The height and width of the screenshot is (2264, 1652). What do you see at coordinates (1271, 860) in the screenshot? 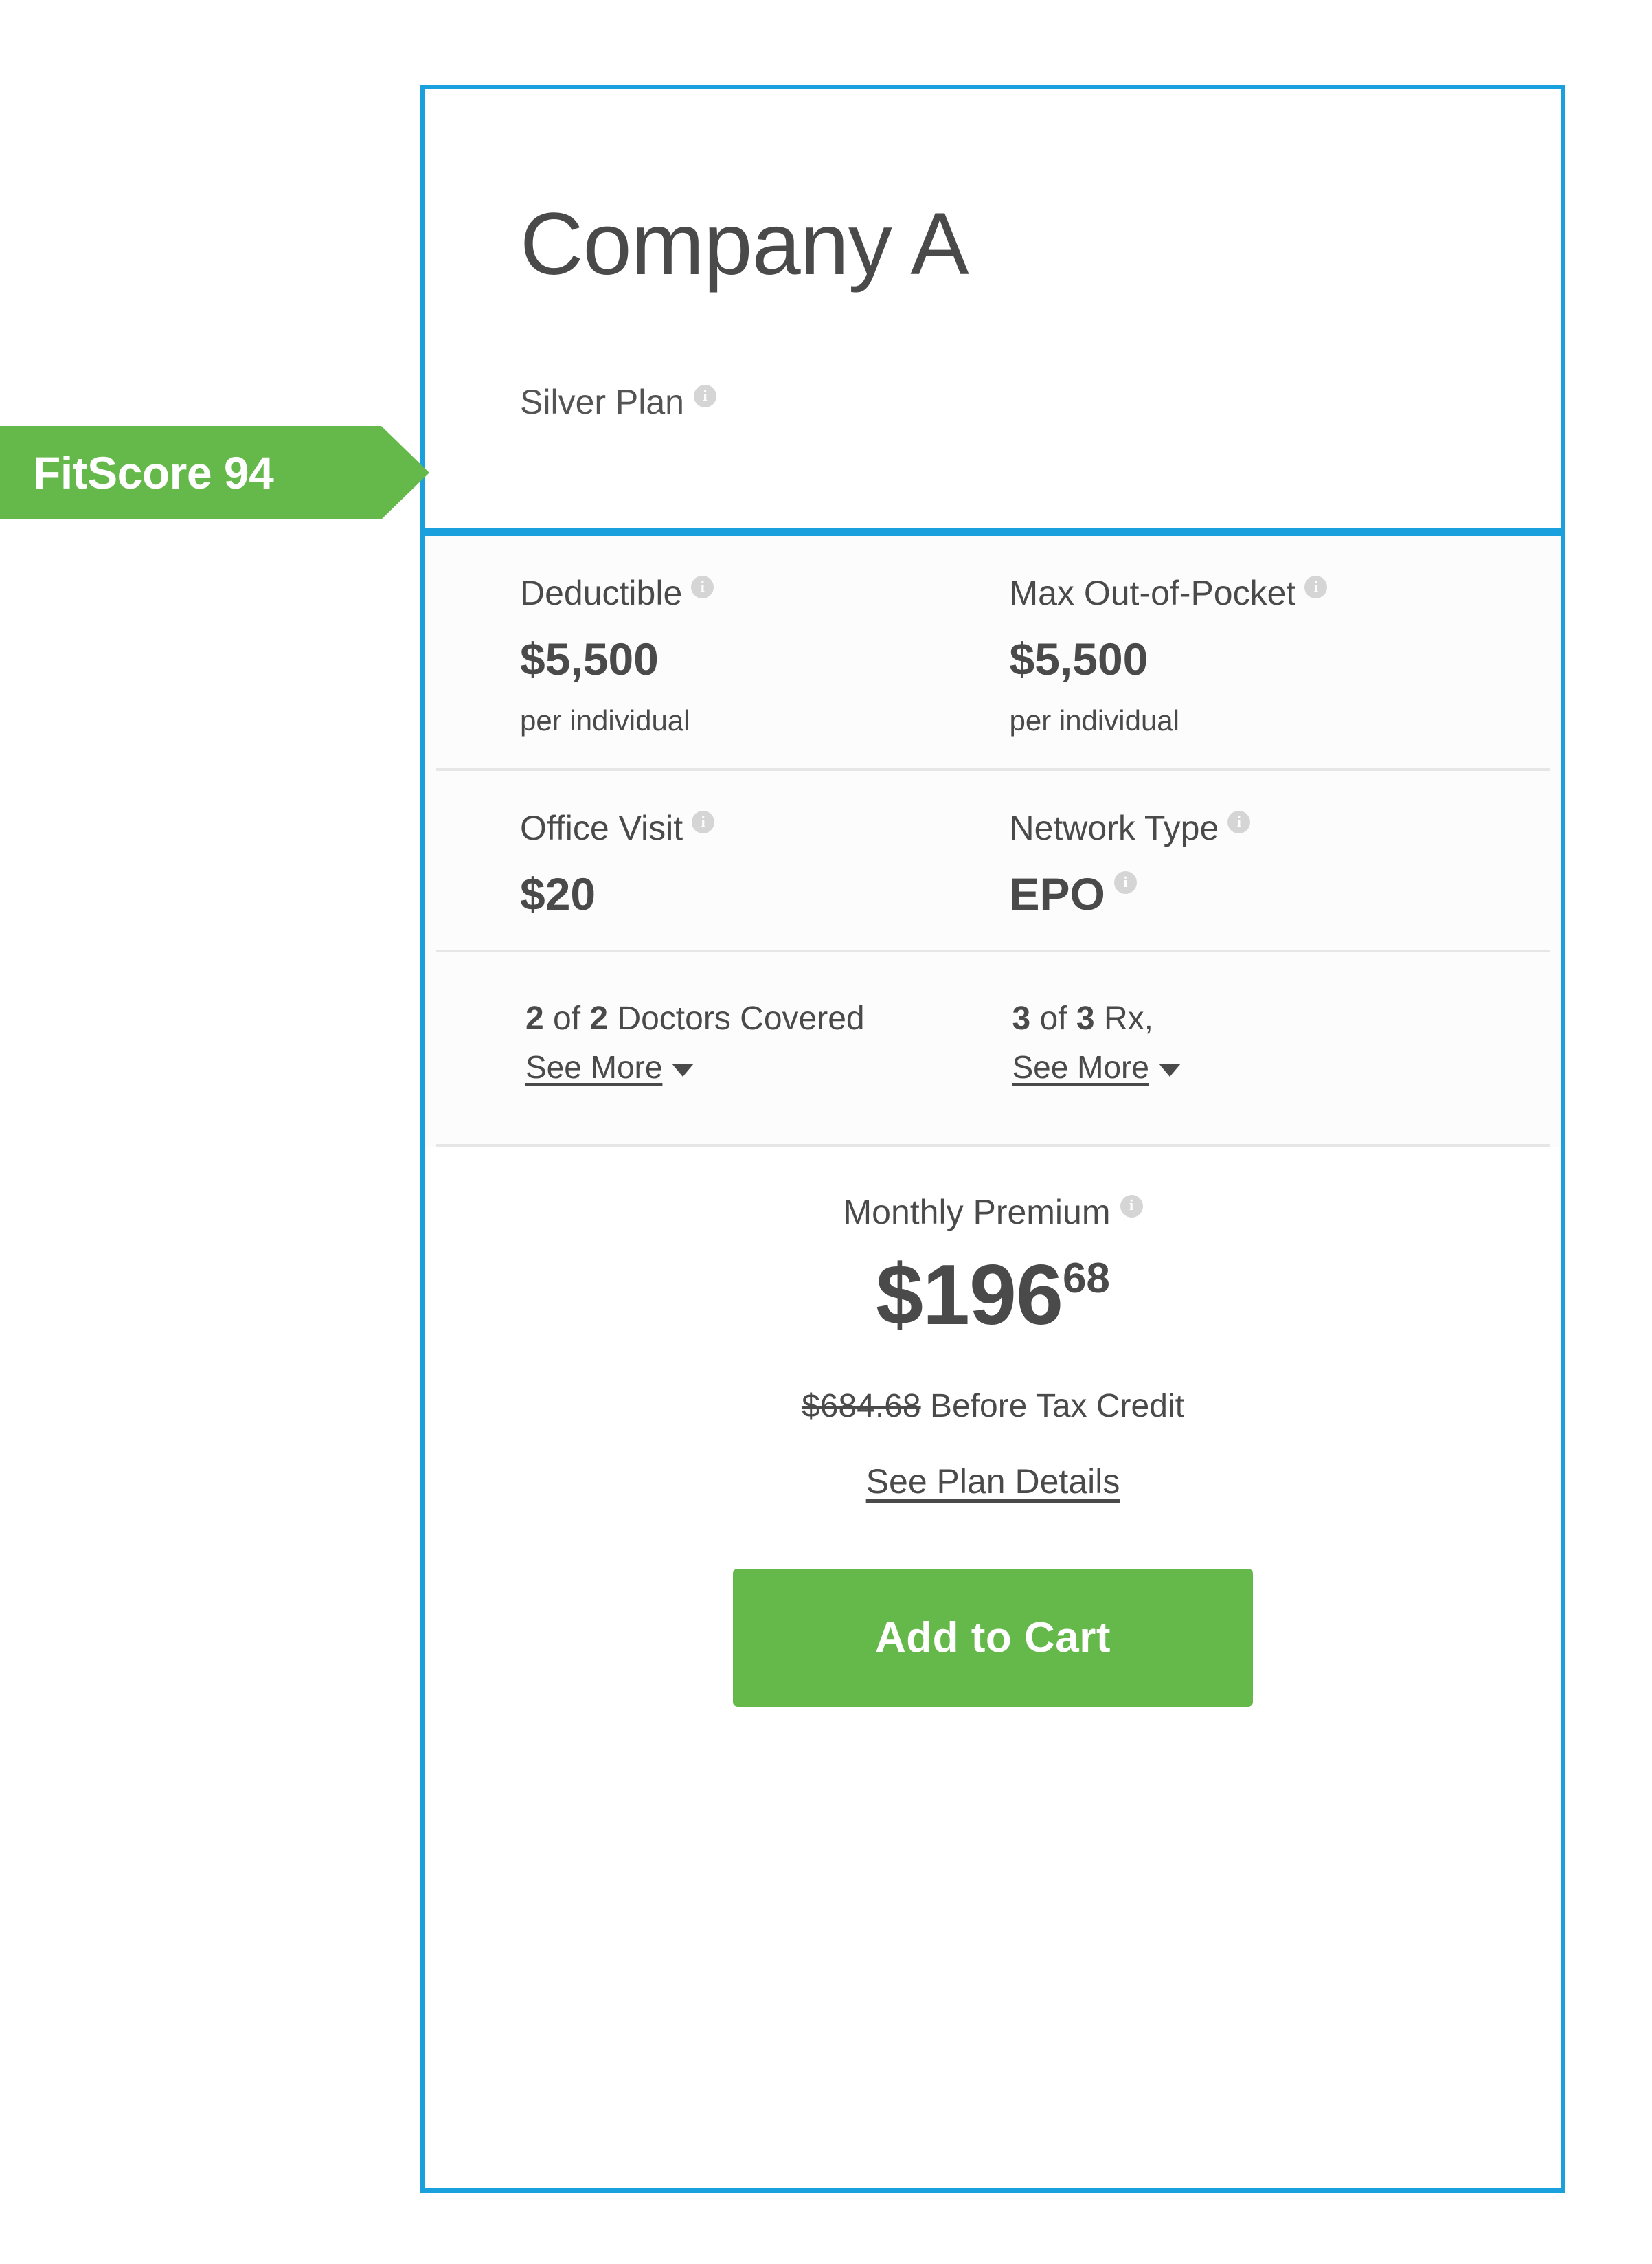
I see `metric-network-type: Network Type EPO` at bounding box center [1271, 860].